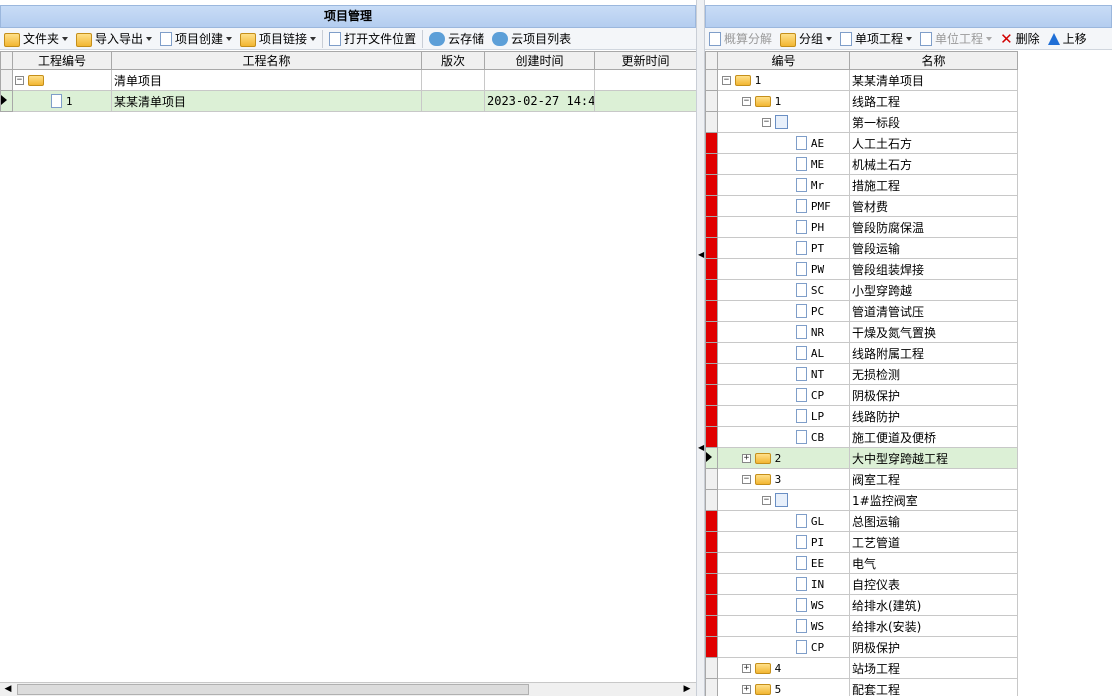 This screenshot has height=696, width=1112. Describe the element at coordinates (783, 164) in the screenshot. I see `cell-code: ME` at that location.